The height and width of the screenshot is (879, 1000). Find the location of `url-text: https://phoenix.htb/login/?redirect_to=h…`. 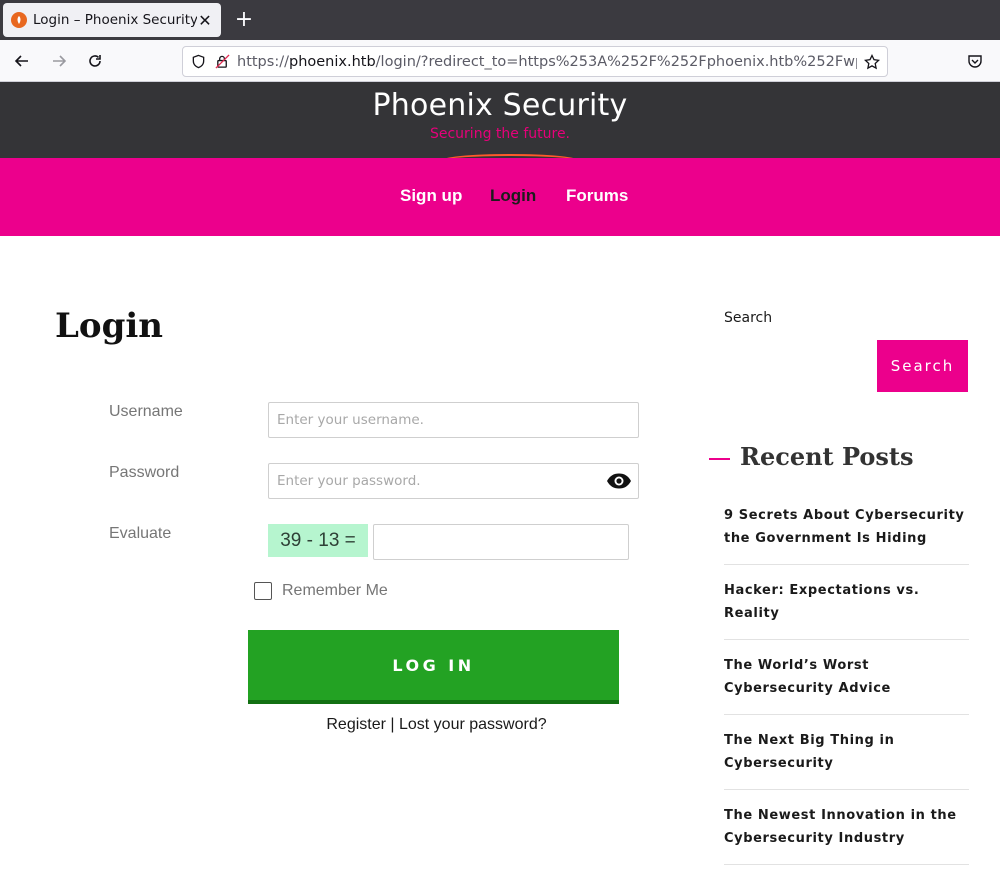

url-text: https://phoenix.htb/login/?redirect_to=h… is located at coordinates (547, 62).